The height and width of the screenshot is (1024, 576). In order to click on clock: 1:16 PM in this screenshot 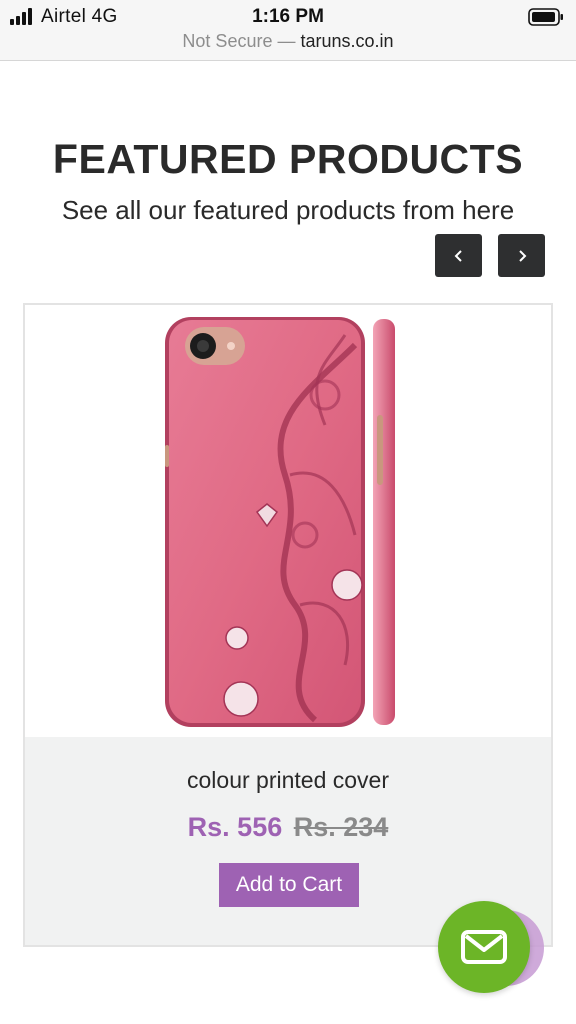, I will do `click(288, 16)`.